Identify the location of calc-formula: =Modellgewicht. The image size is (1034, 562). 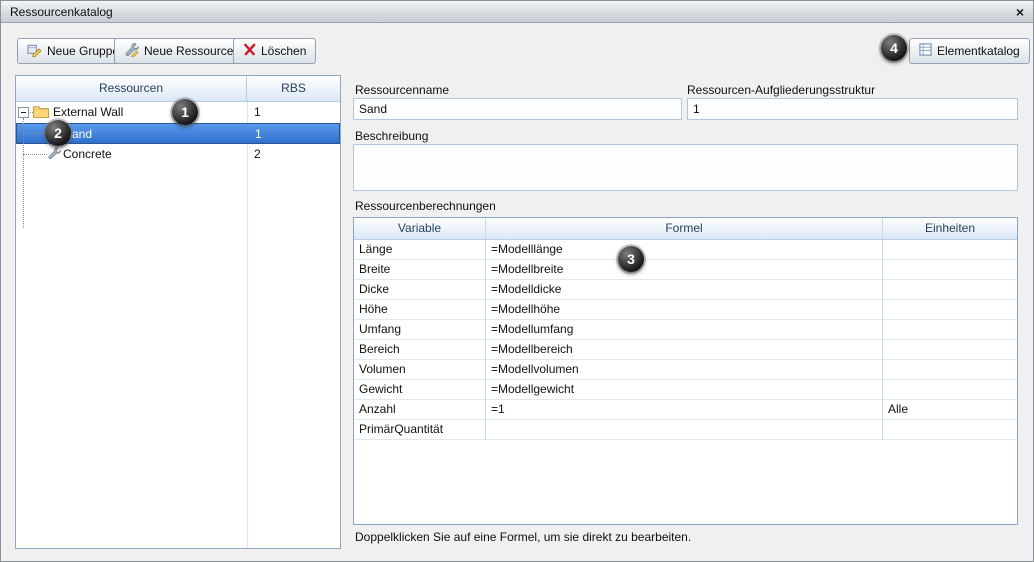
(684, 389).